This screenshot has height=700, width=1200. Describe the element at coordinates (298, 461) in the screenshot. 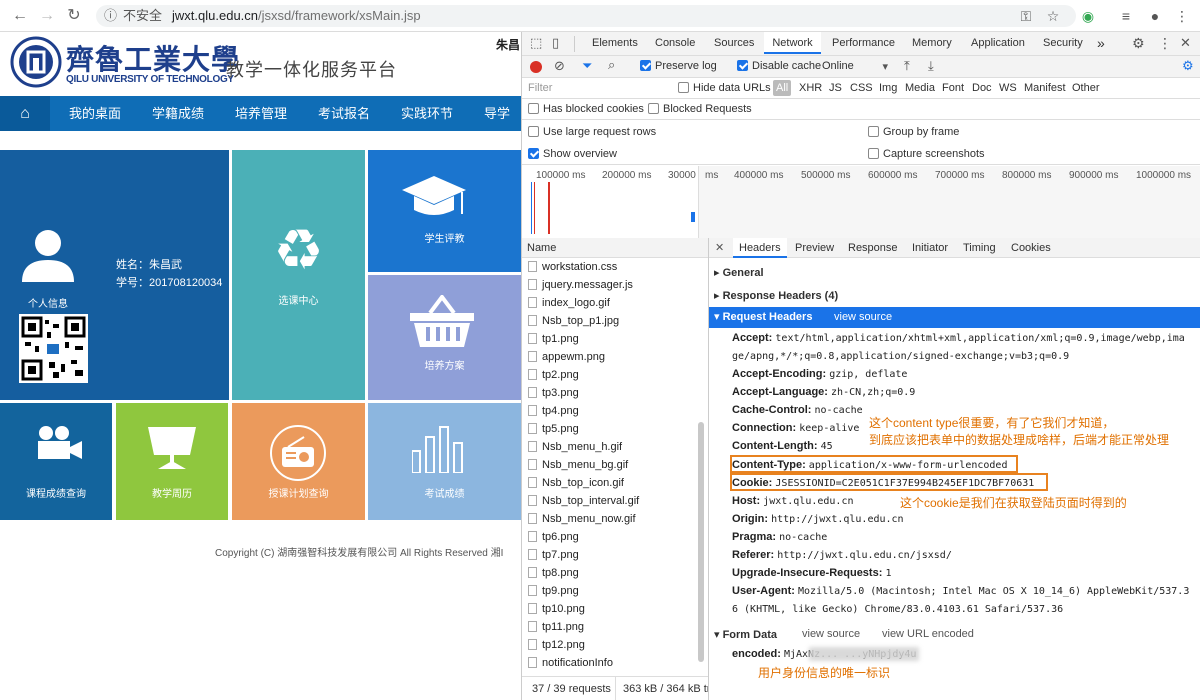

I see `tile-teaching-plan: 授课计划查询` at that location.